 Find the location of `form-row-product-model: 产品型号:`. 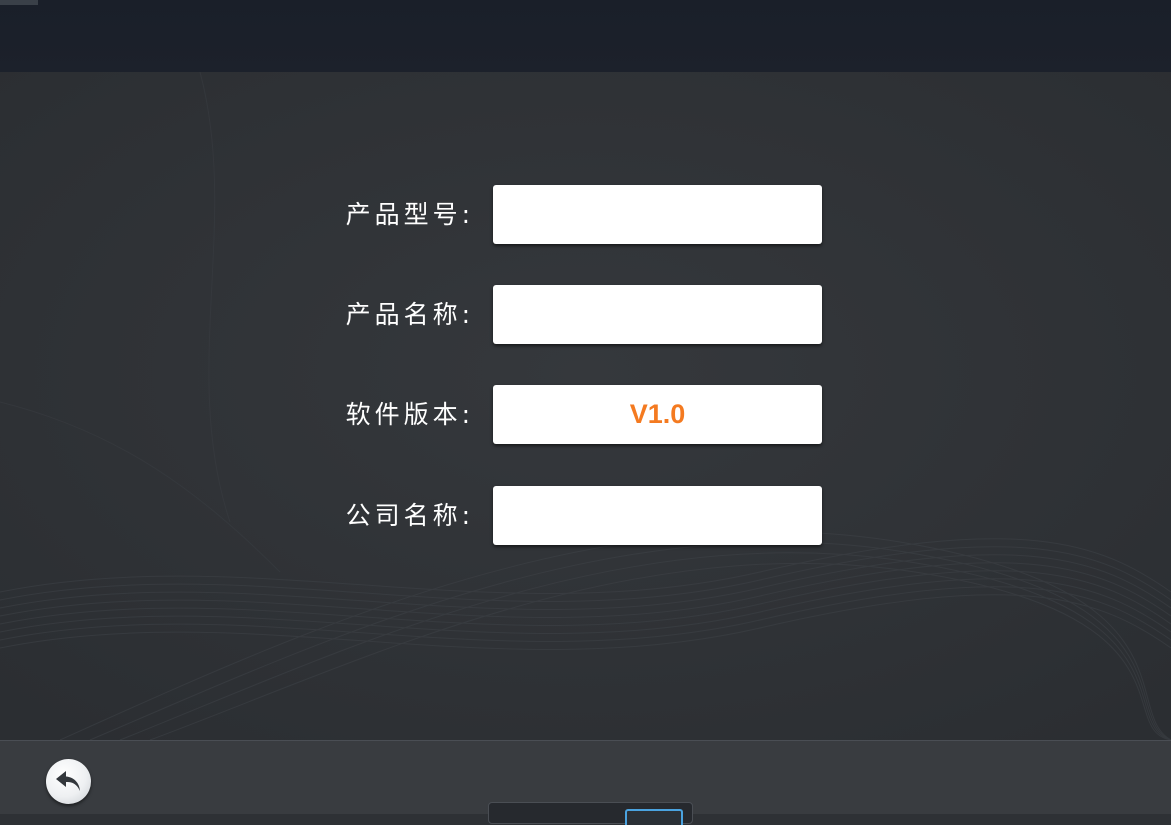

form-row-product-model: 产品型号: is located at coordinates (585, 215).